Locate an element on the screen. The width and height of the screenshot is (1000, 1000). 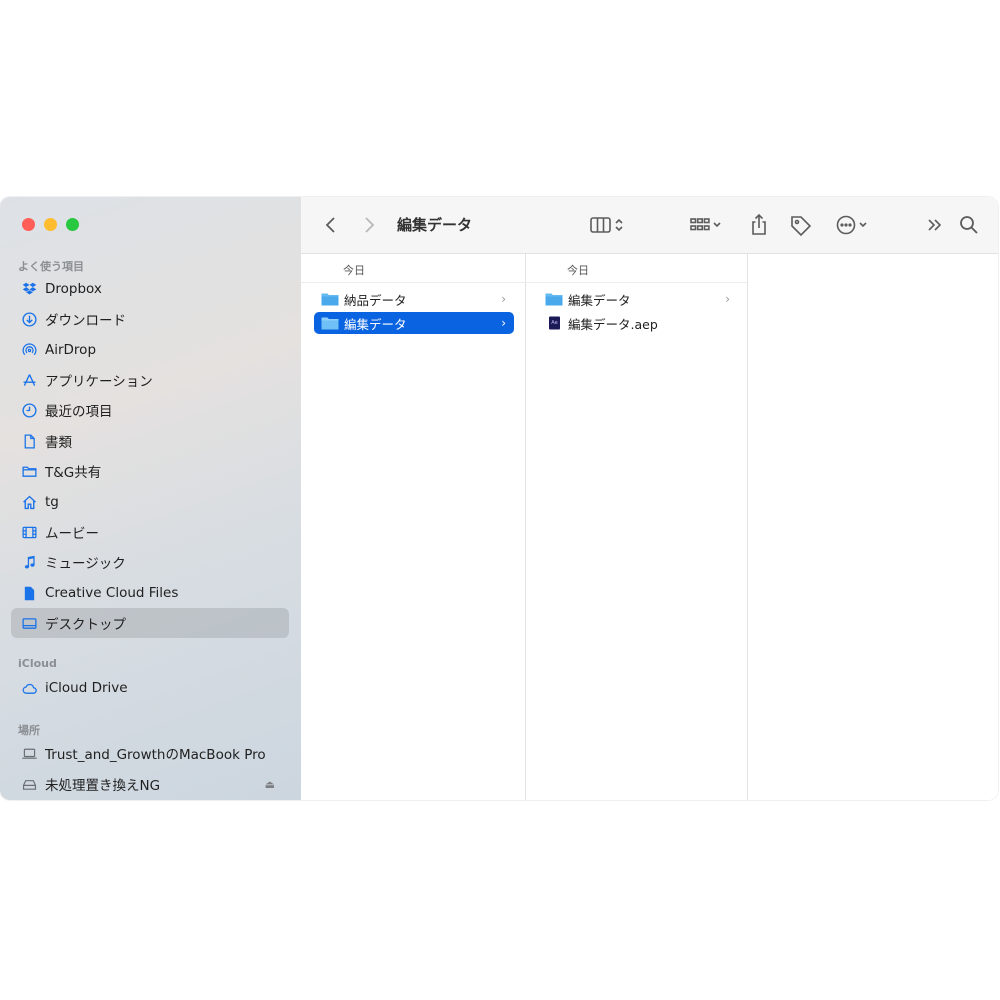
list-item: Ae 編集データ.aep is located at coordinates (638, 323).